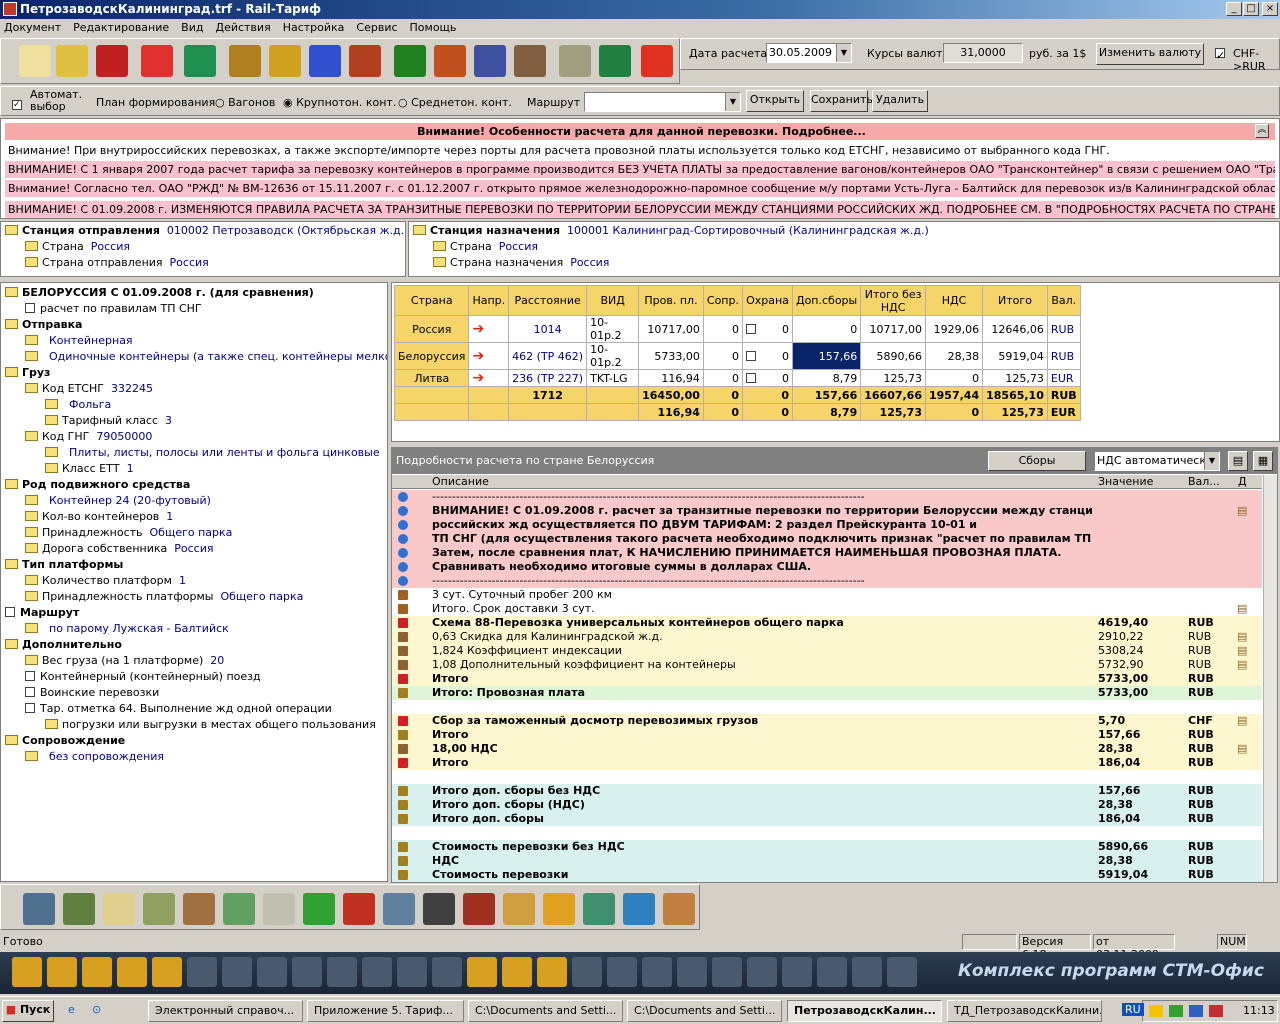 The height and width of the screenshot is (1024, 1280). I want to click on tree-item: Род подвижного средства, so click(97, 485).